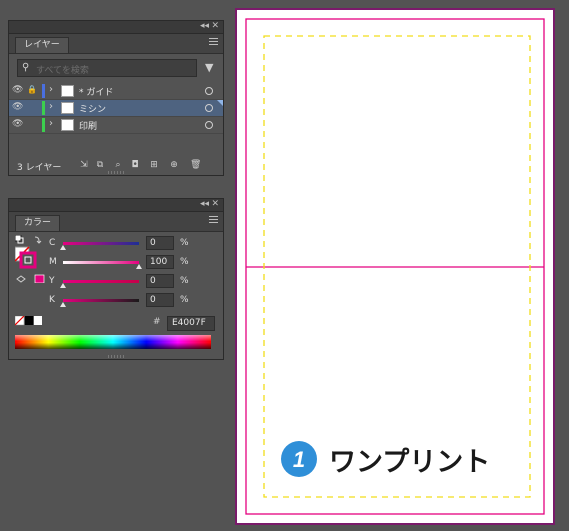 This screenshot has height=531, width=569. I want to click on layers-panel-topbar: ◂◂ ✕, so click(116, 27).